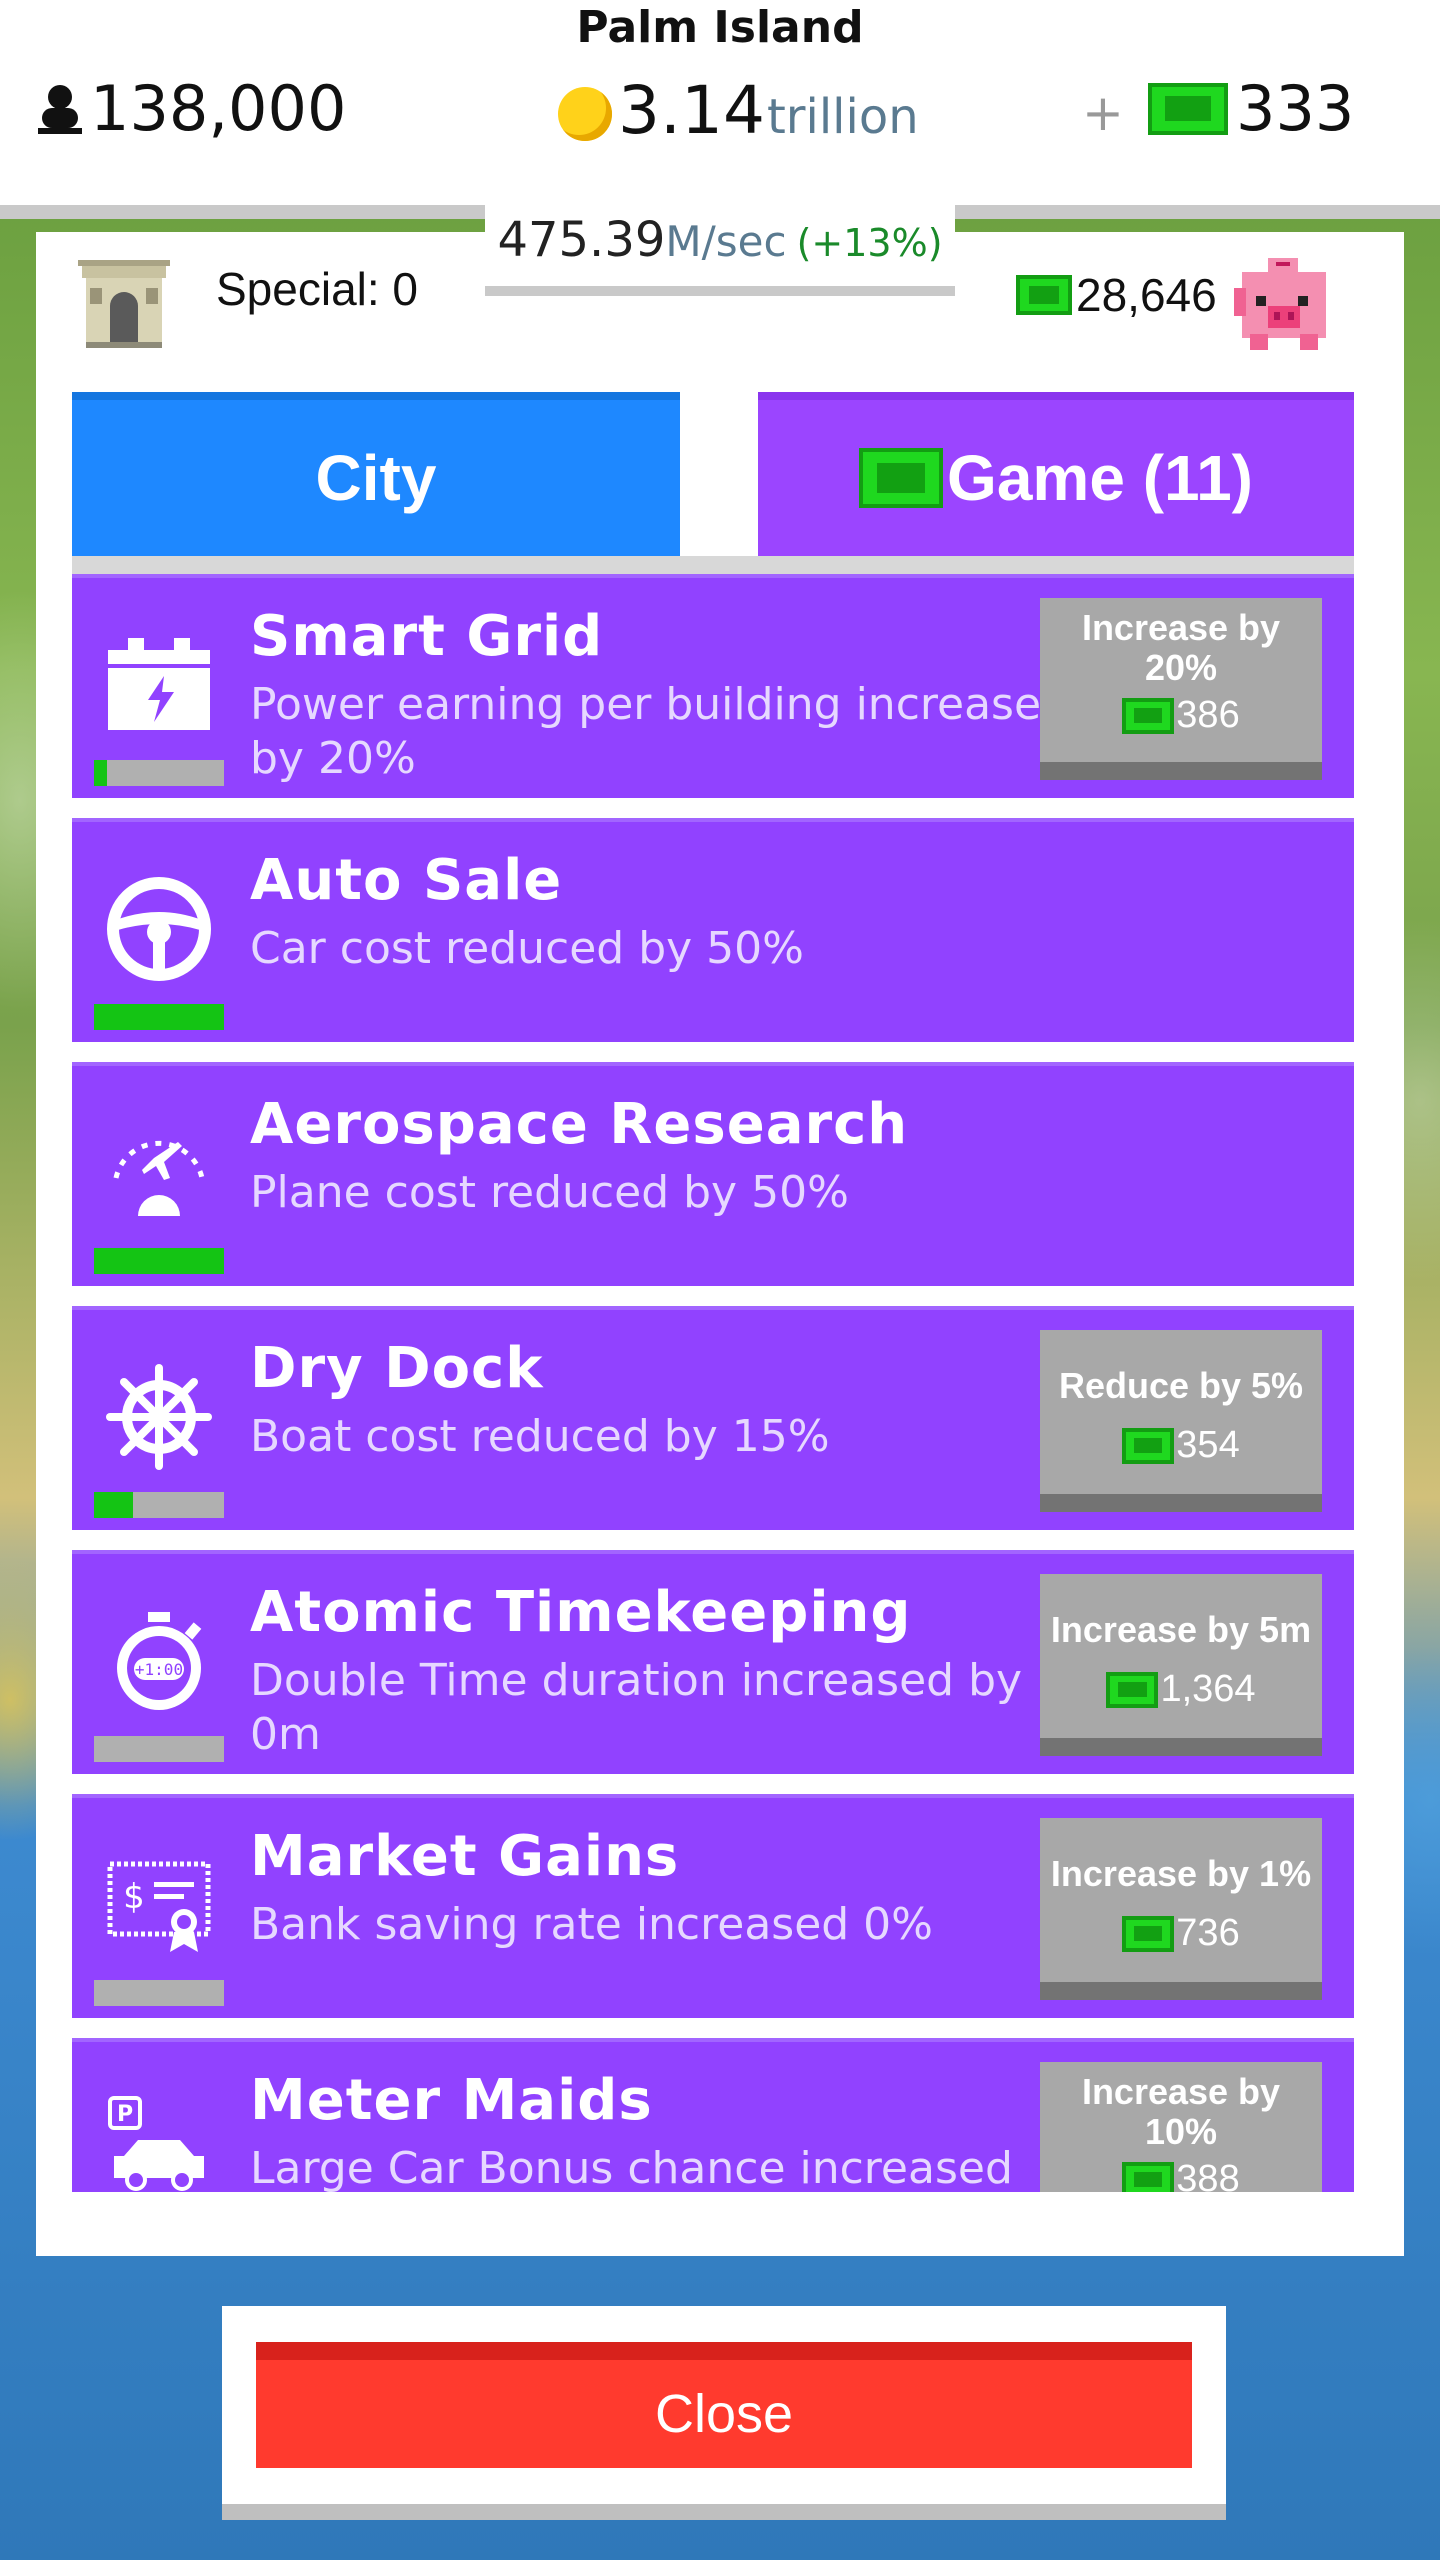 The height and width of the screenshot is (2560, 1440). I want to click on steering-wheel-icon, so click(159, 929).